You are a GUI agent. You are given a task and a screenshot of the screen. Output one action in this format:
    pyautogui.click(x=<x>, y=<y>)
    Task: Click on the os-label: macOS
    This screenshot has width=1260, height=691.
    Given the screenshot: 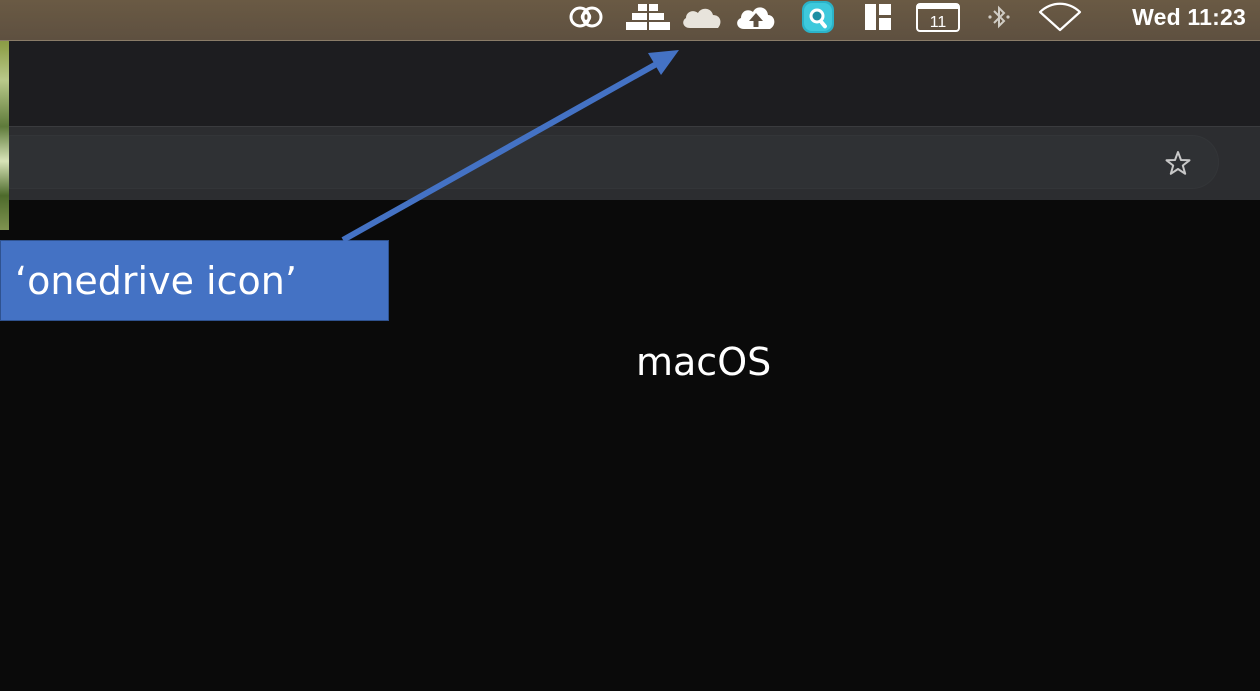 What is the action you would take?
    pyautogui.click(x=704, y=362)
    